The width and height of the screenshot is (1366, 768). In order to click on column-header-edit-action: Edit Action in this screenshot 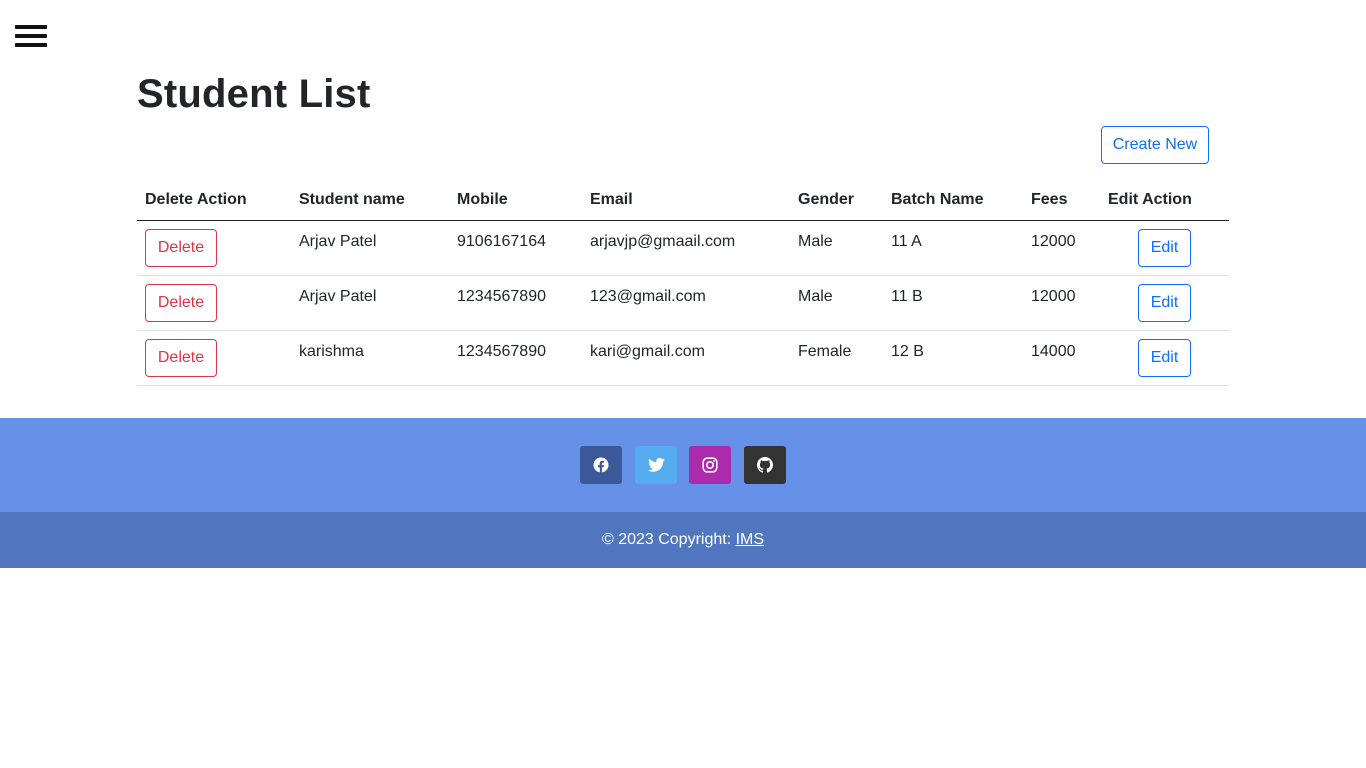, I will do `click(1164, 200)`.